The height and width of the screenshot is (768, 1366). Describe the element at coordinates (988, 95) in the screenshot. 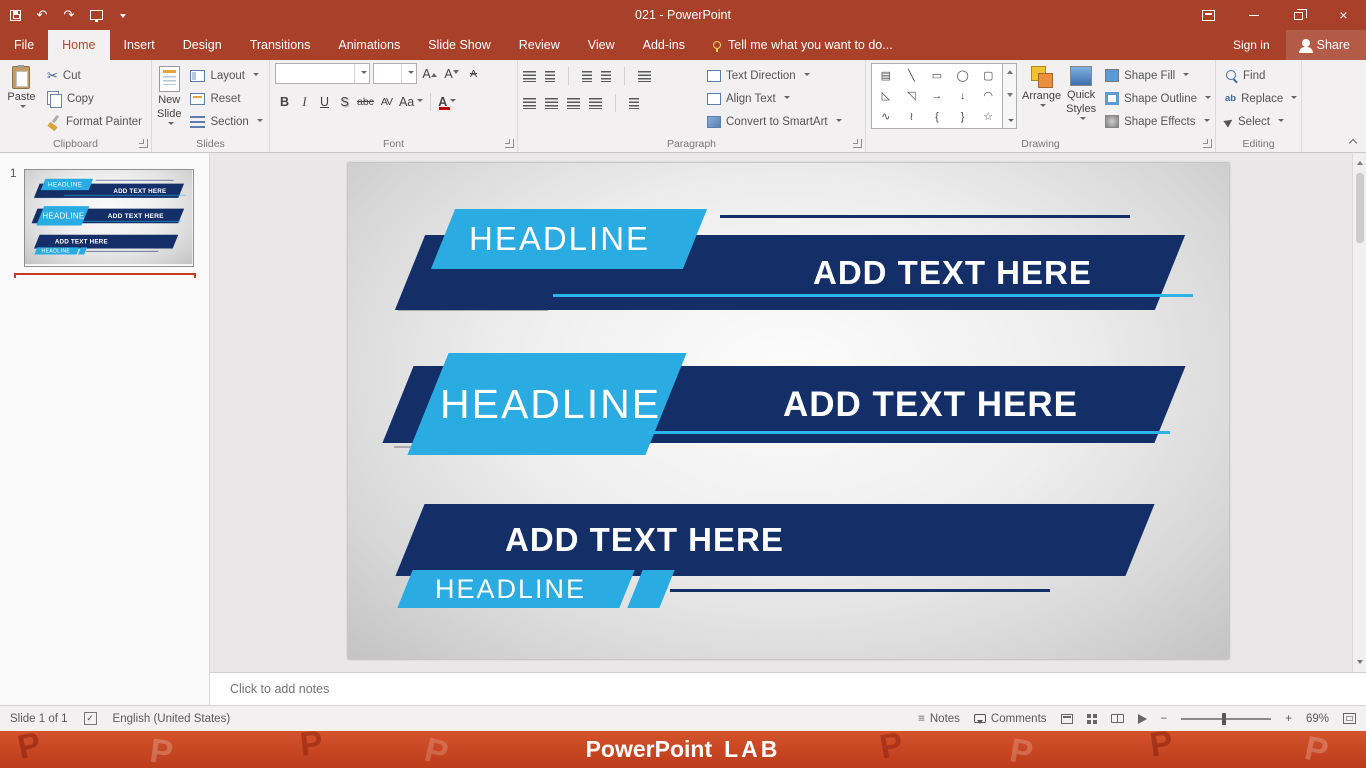

I see `shape-arc-icon: ◠` at that location.